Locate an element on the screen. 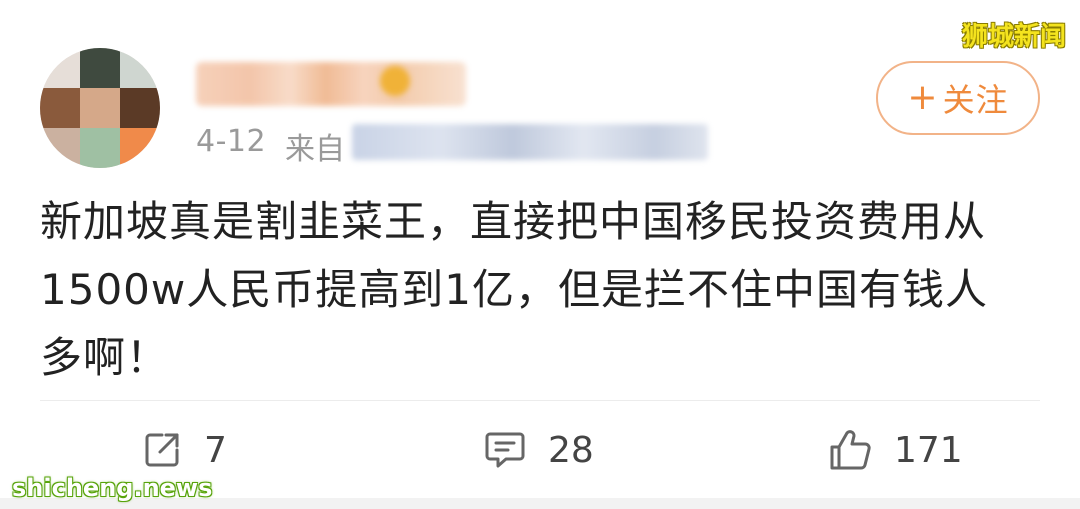  avatar is located at coordinates (100, 108).